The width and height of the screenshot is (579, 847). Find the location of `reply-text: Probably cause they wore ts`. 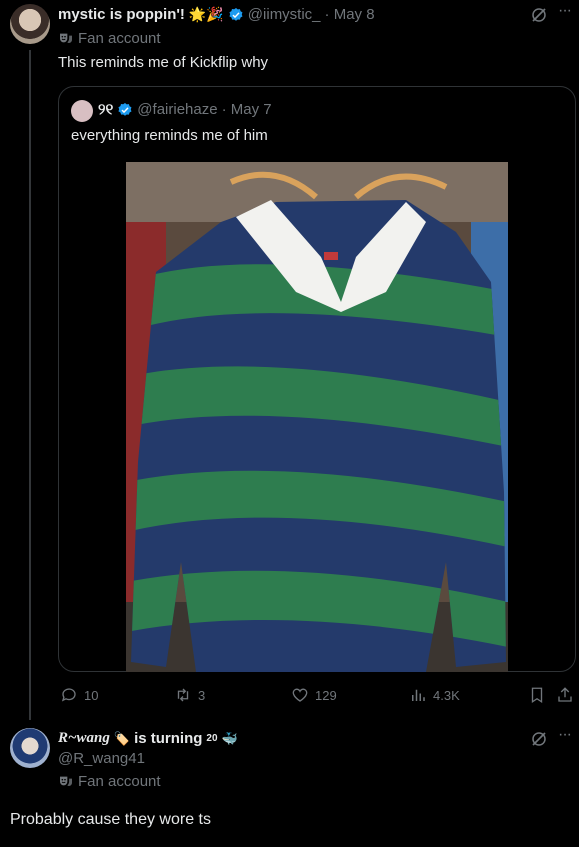

reply-text: Probably cause they wore ts is located at coordinates (110, 819).